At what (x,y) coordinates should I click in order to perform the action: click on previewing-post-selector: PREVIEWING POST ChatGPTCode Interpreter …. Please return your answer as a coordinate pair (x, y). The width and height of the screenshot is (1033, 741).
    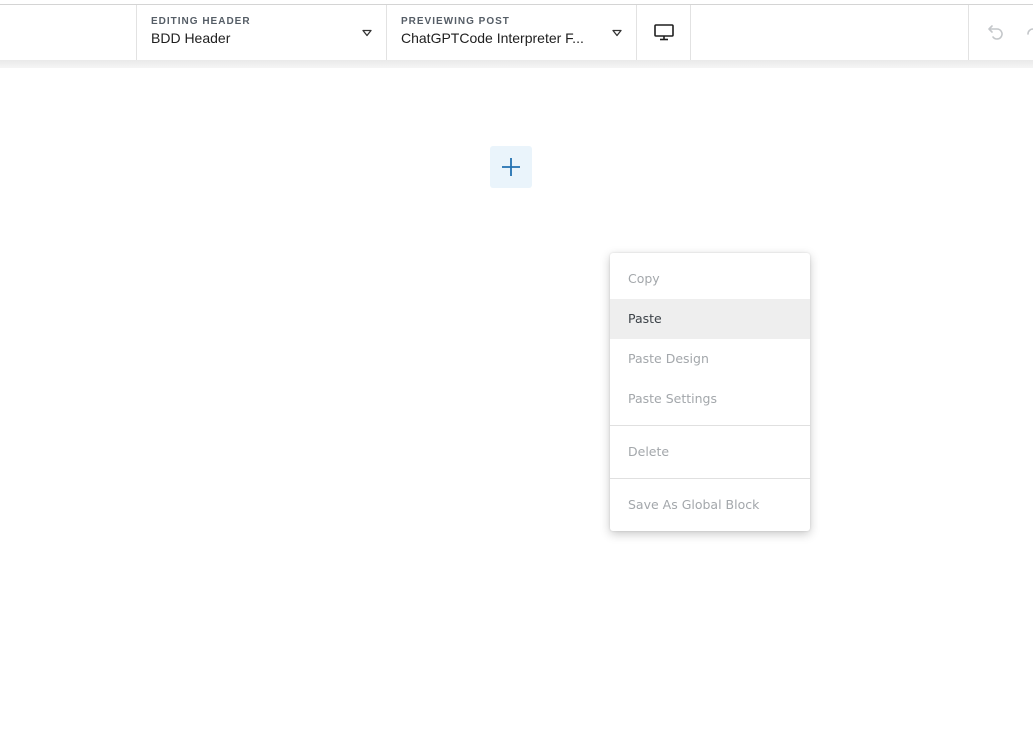
    Looking at the image, I should click on (511, 32).